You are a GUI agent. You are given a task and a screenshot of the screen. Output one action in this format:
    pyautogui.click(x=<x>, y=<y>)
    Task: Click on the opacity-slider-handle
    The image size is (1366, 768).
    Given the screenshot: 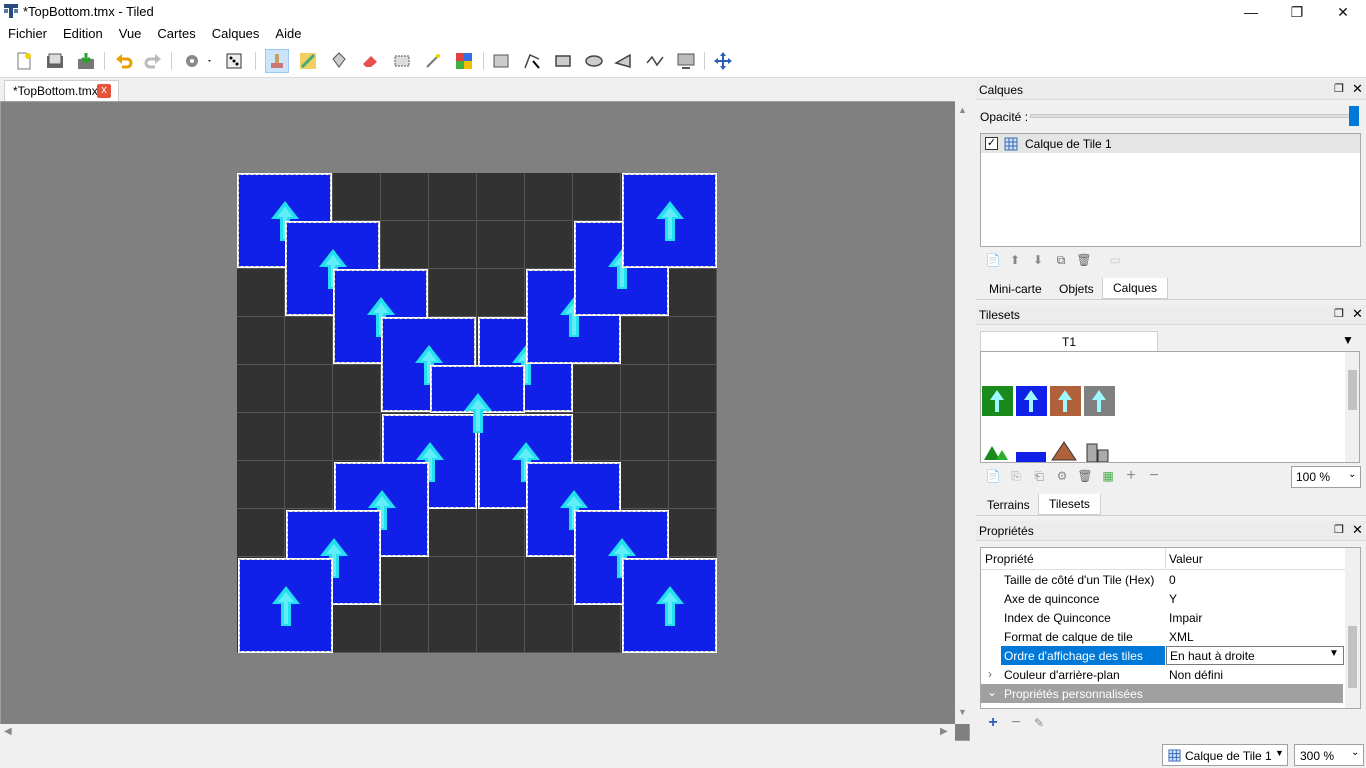 What is the action you would take?
    pyautogui.click(x=1354, y=116)
    